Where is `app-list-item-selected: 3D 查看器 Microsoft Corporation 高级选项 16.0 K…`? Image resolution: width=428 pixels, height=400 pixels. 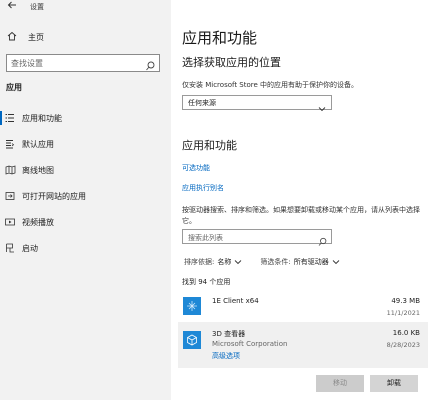 app-list-item-selected: 3D 查看器 Microsoft Corporation 高级选项 16.0 K… is located at coordinates (303, 345).